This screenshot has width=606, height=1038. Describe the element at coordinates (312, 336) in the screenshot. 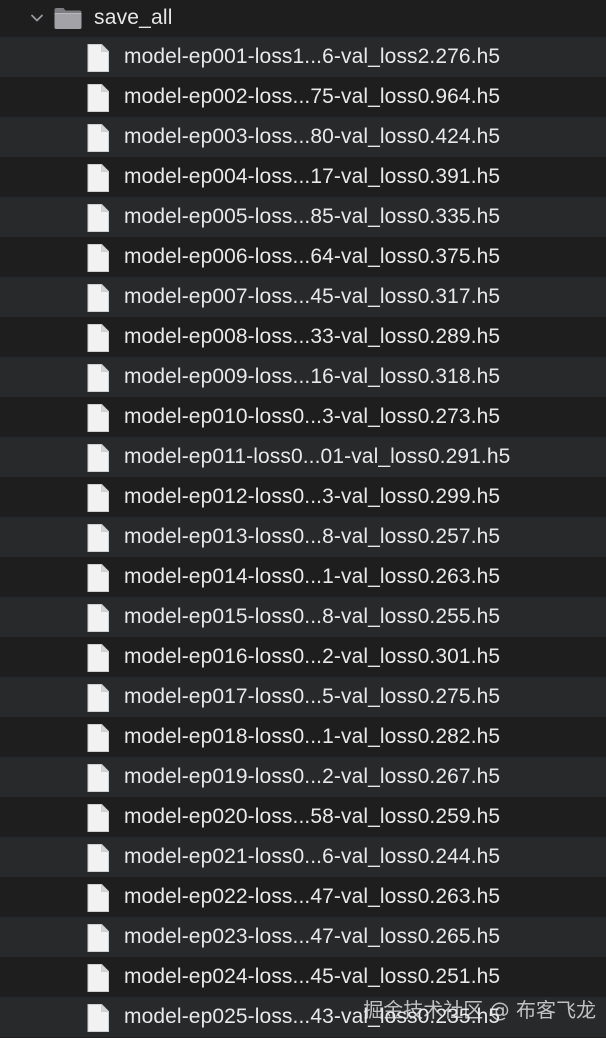

I see `file-name: model-ep008-loss...33-val_loss0.289.h5` at that location.